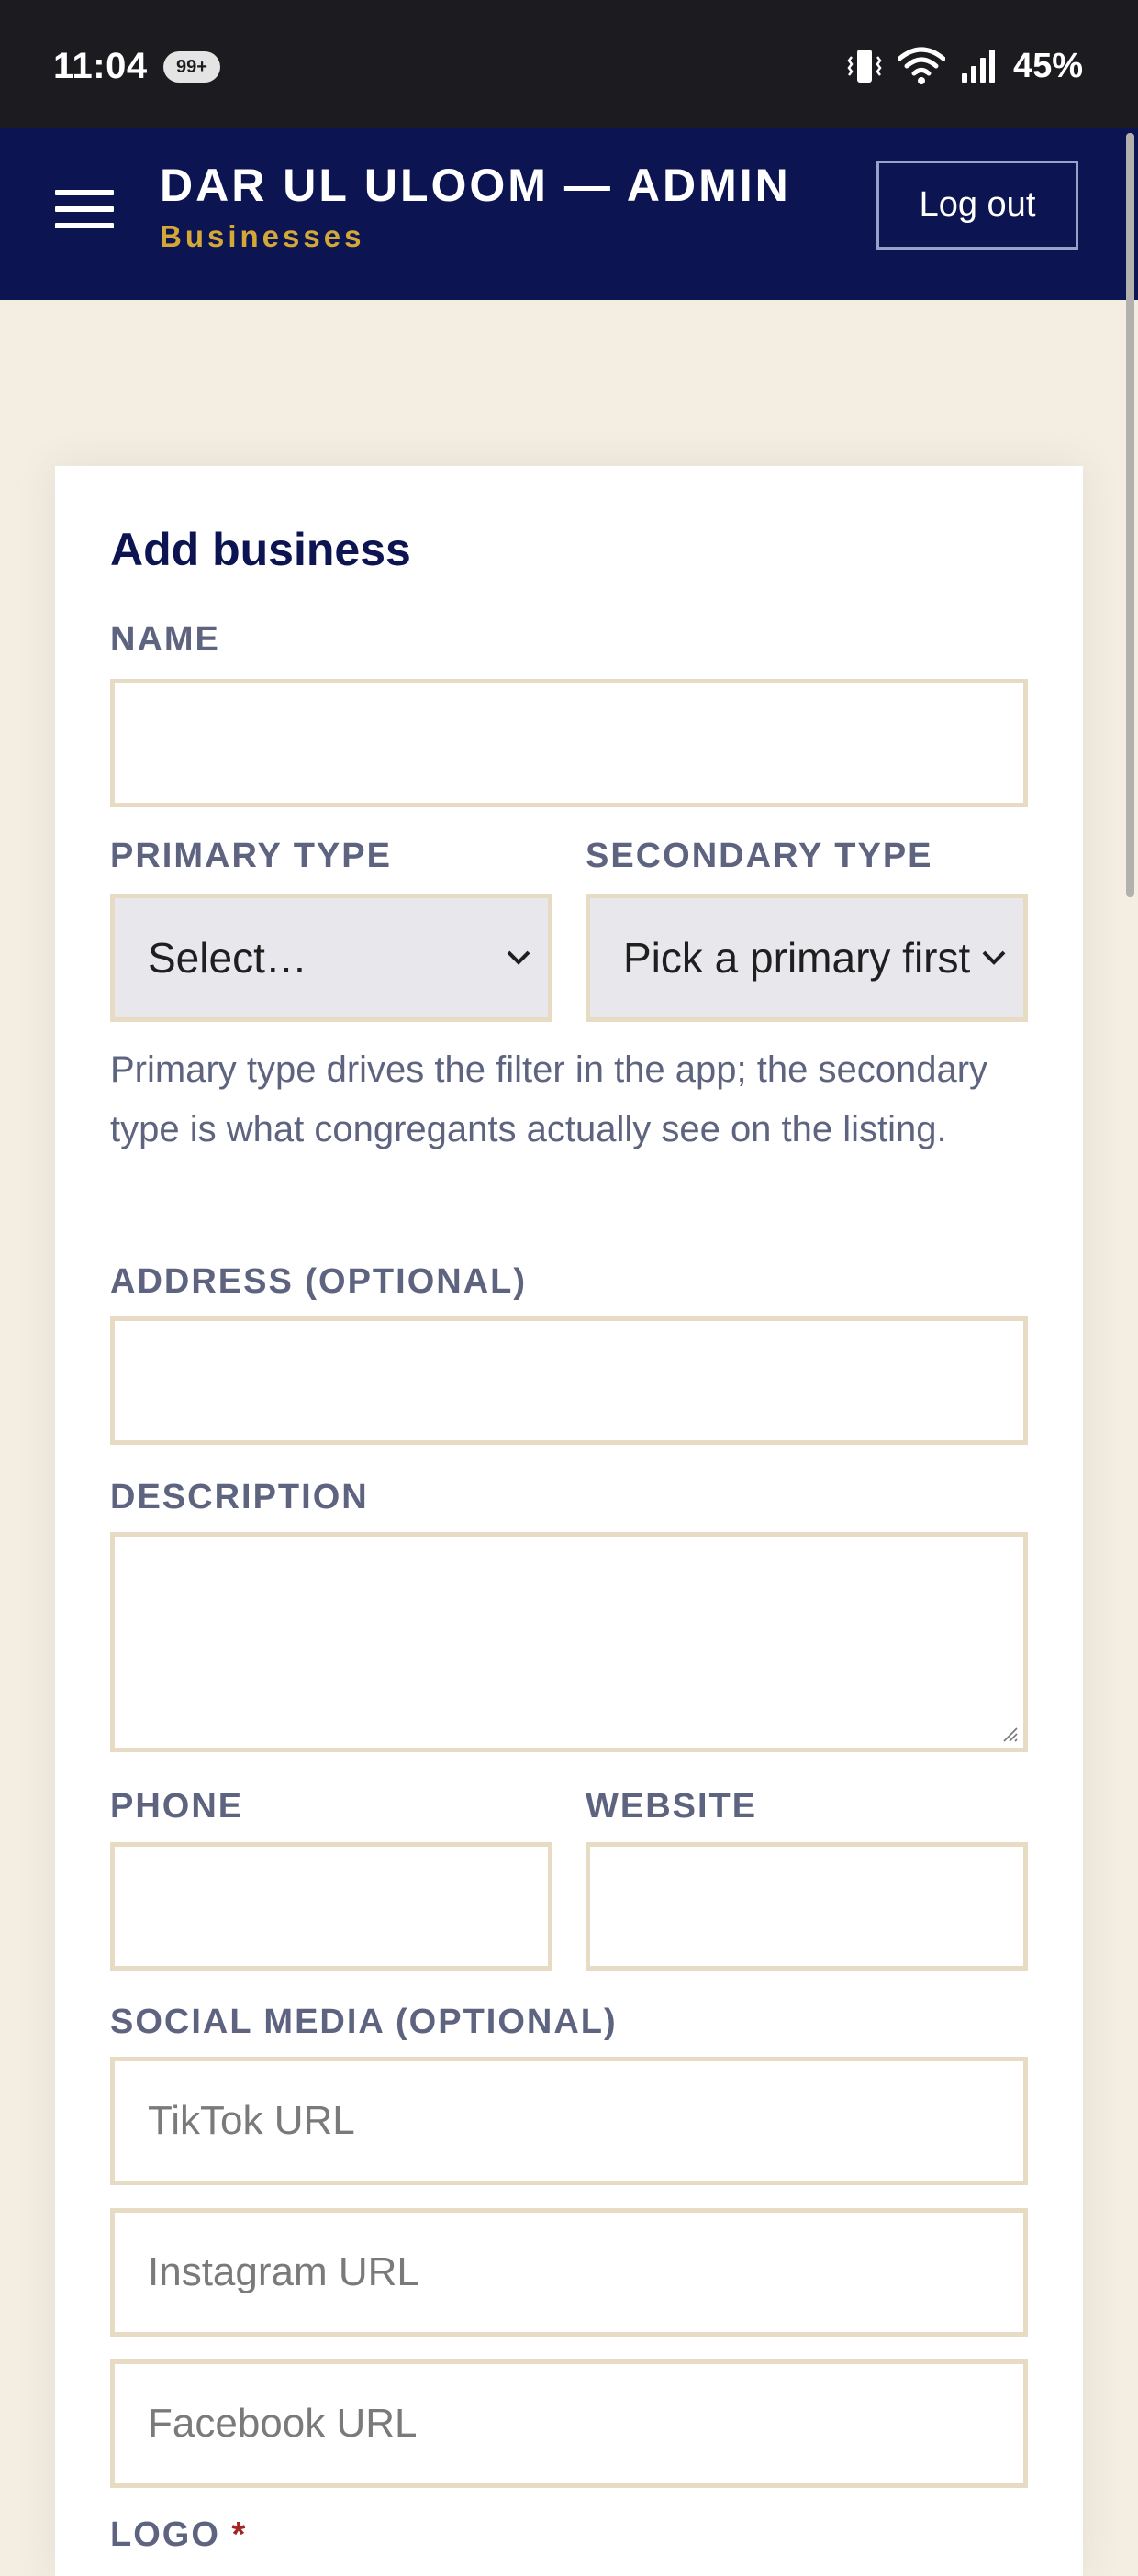  Describe the element at coordinates (364, 2022) in the screenshot. I see `social-media-label: SOCIAL MEDIA (OPTIONAL)` at that location.